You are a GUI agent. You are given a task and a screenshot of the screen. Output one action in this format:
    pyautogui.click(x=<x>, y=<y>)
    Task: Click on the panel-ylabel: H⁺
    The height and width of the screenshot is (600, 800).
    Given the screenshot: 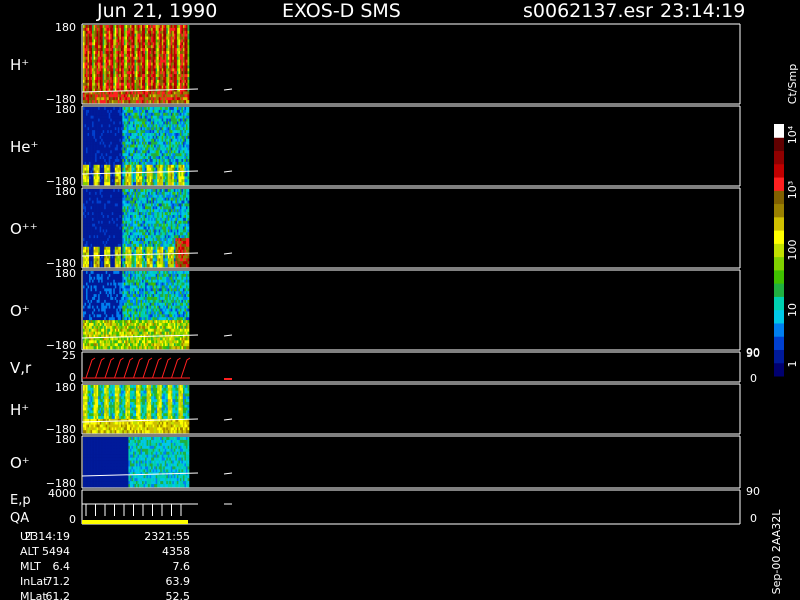 What is the action you would take?
    pyautogui.click(x=19, y=65)
    